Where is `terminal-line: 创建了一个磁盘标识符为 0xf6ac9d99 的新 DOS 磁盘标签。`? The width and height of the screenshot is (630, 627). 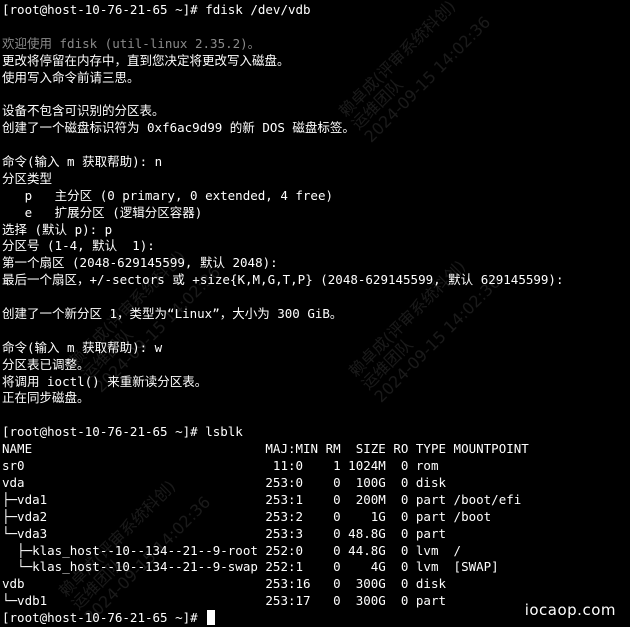
terminal-line: 创建了一个磁盘标识符为 0xf6ac9d99 的新 DOS 磁盘标签。 is located at coordinates (178, 128).